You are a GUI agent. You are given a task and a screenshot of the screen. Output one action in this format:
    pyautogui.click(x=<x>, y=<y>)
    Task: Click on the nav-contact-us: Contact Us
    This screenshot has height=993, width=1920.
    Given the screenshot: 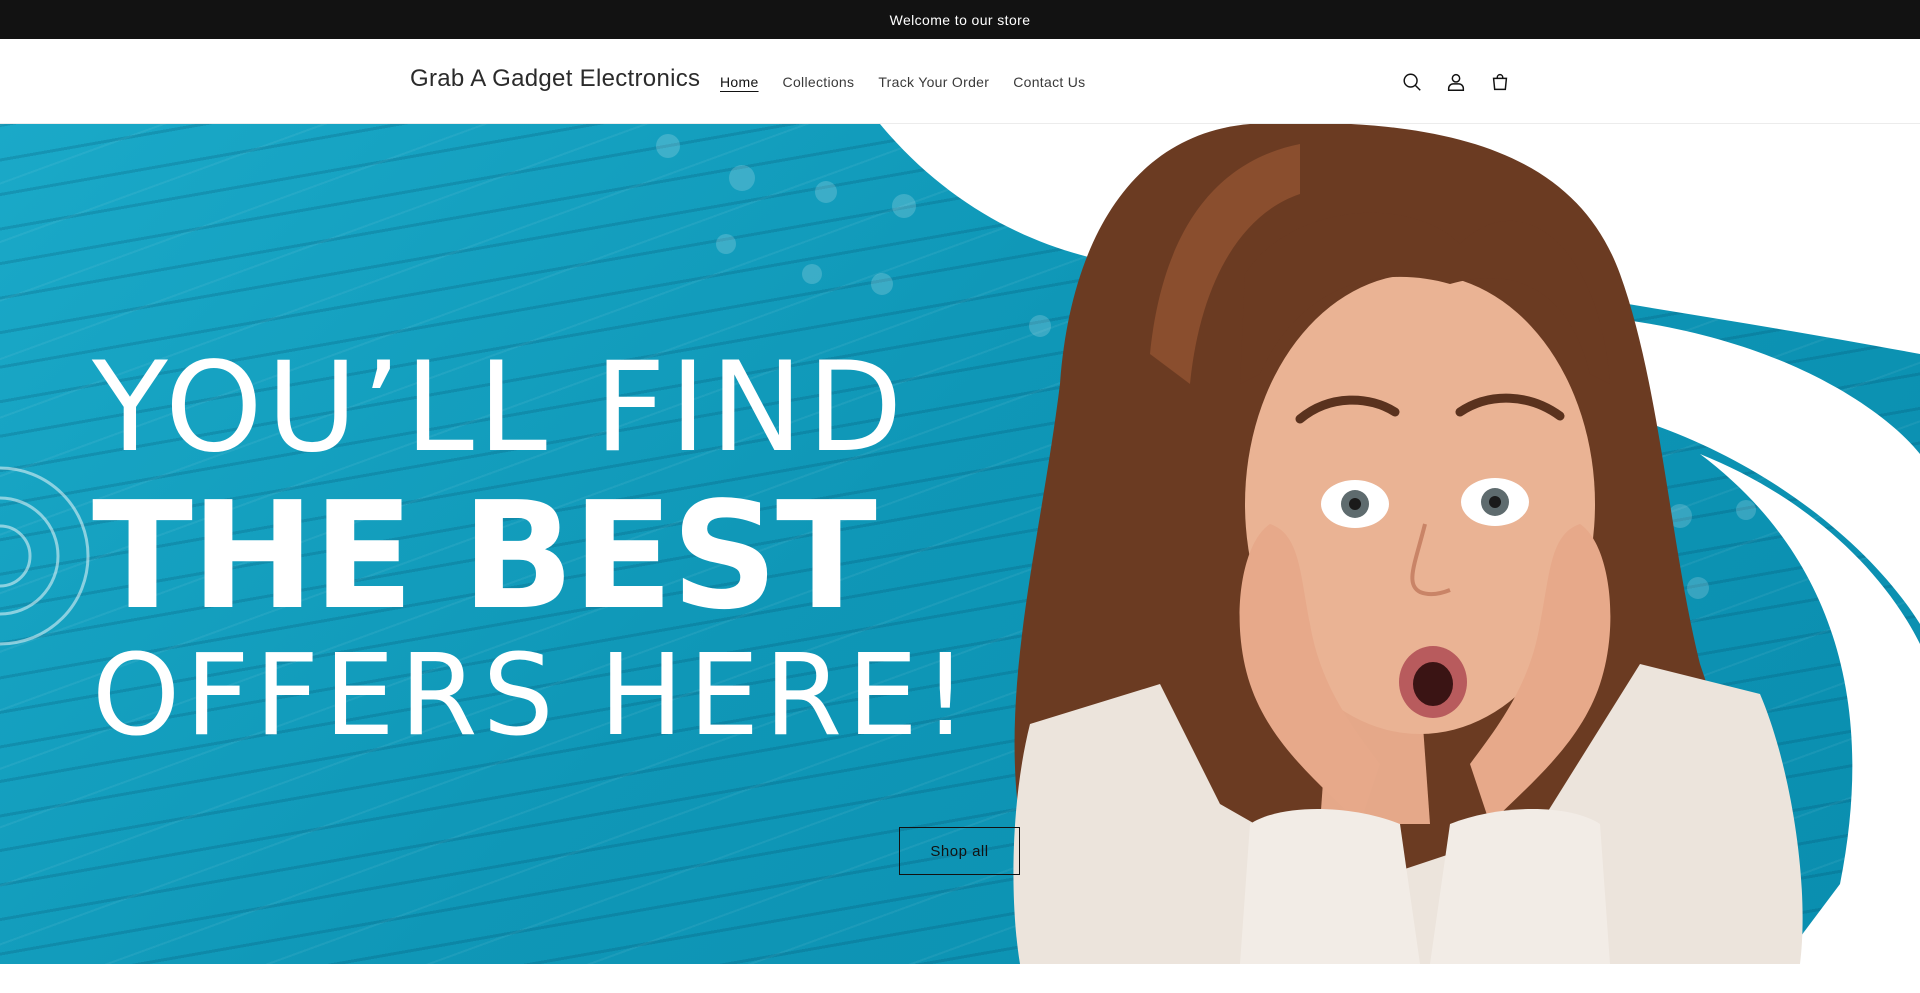 What is the action you would take?
    pyautogui.click(x=1049, y=82)
    